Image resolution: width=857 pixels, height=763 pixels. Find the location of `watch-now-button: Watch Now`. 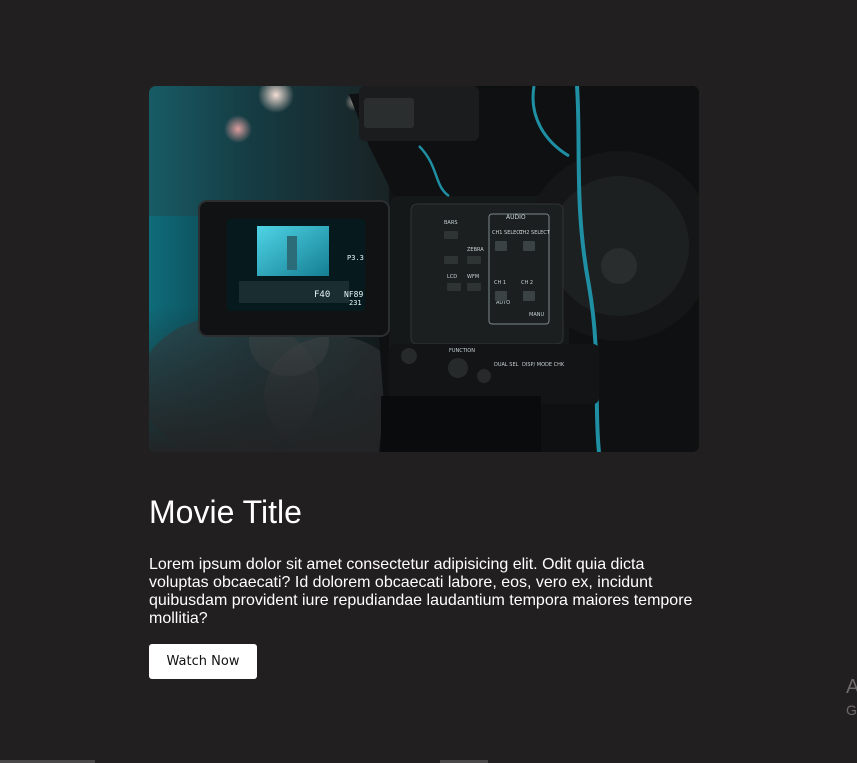

watch-now-button: Watch Now is located at coordinates (203, 661).